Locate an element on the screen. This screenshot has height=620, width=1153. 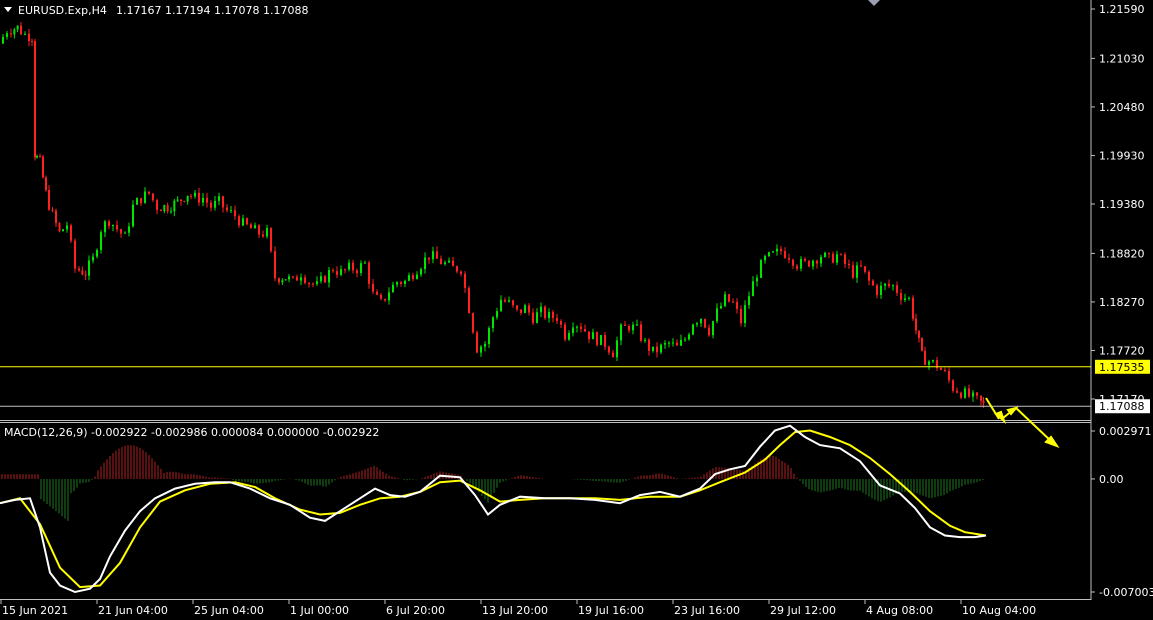
macd-axis: 0.002971 0.00 -0.007003 is located at coordinates (1122, 512).